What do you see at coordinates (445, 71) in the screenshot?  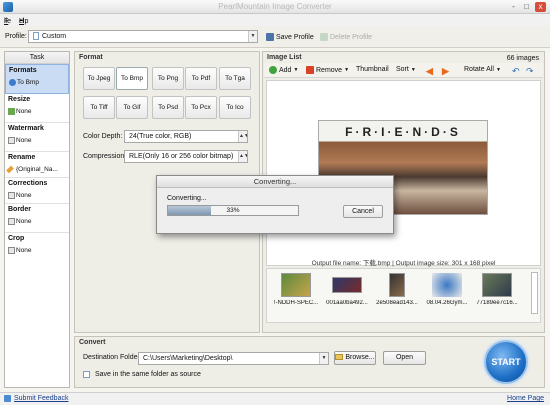 I see `move-right-button: ▶` at bounding box center [445, 71].